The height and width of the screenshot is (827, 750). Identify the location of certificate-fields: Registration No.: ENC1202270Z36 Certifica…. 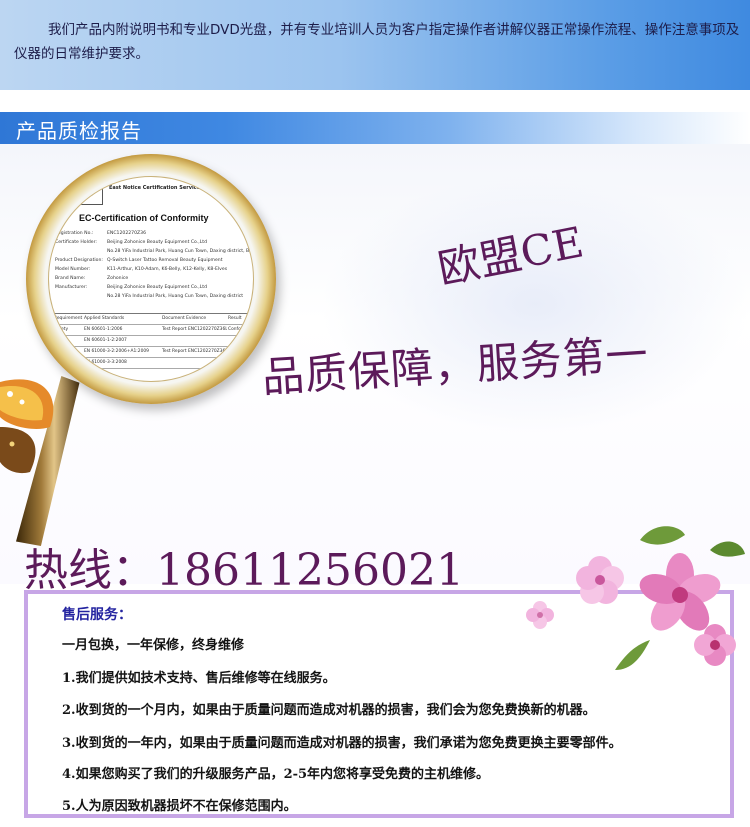
(153, 265).